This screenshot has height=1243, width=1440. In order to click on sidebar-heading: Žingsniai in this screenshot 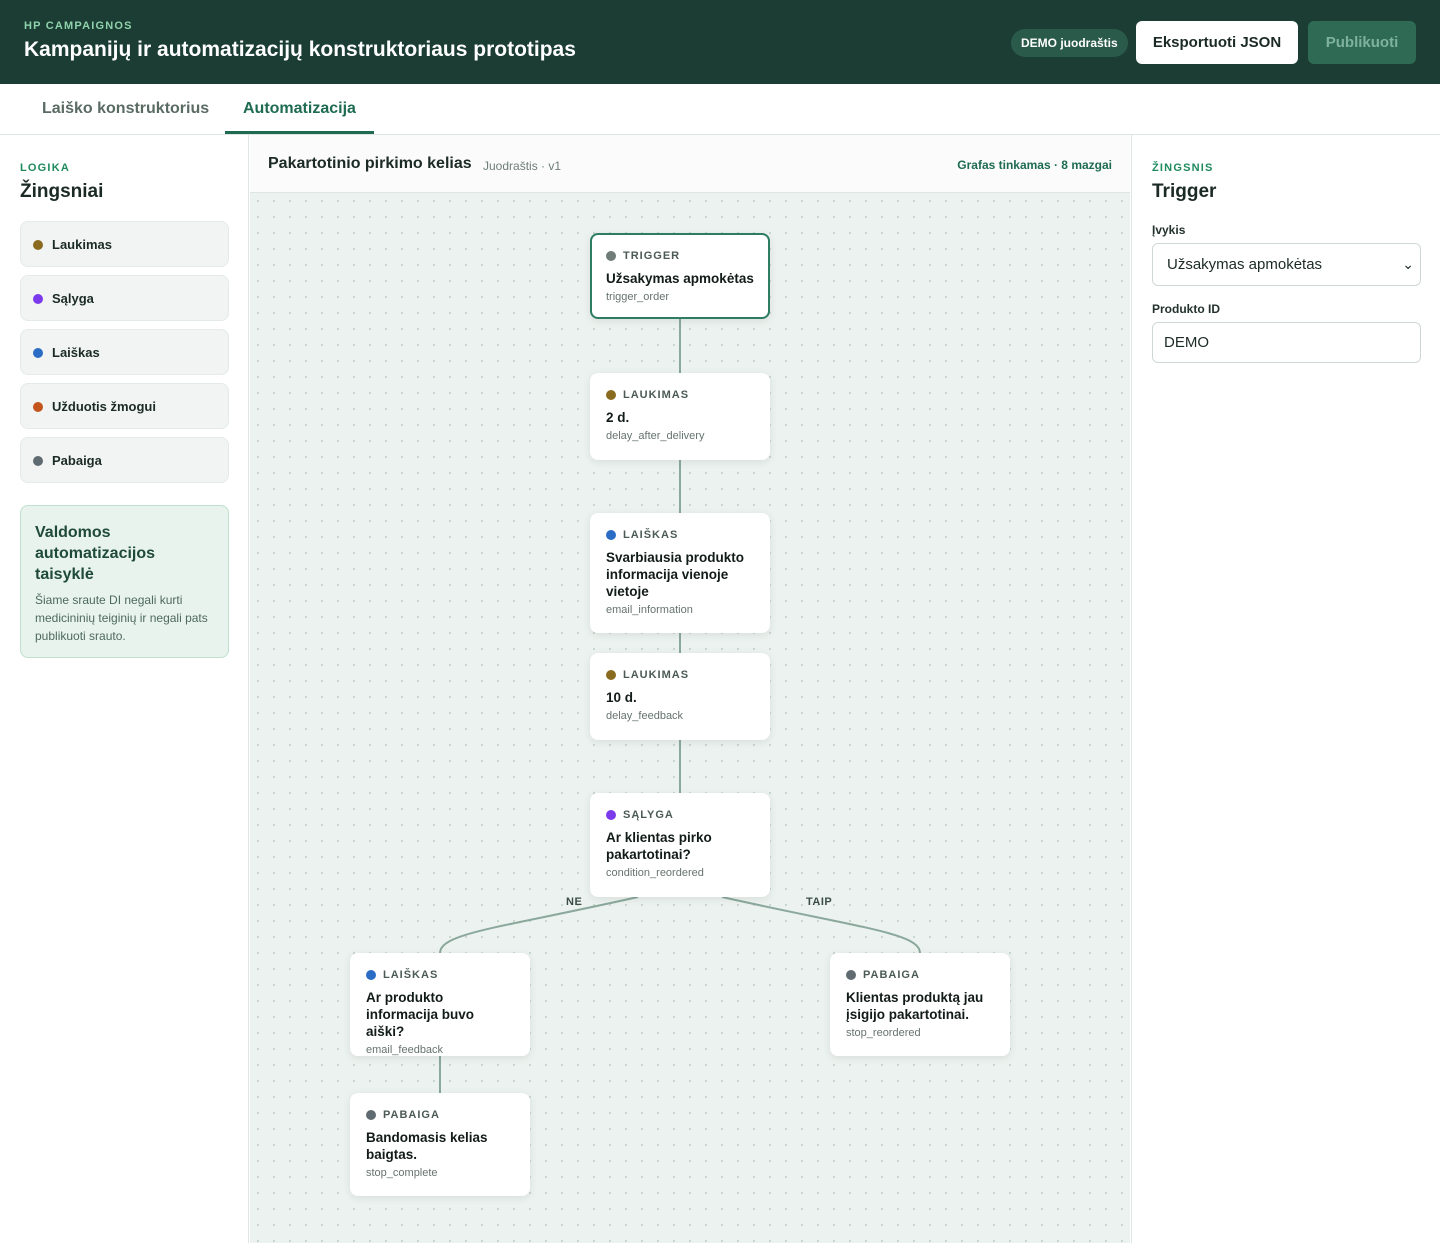, I will do `click(62, 191)`.